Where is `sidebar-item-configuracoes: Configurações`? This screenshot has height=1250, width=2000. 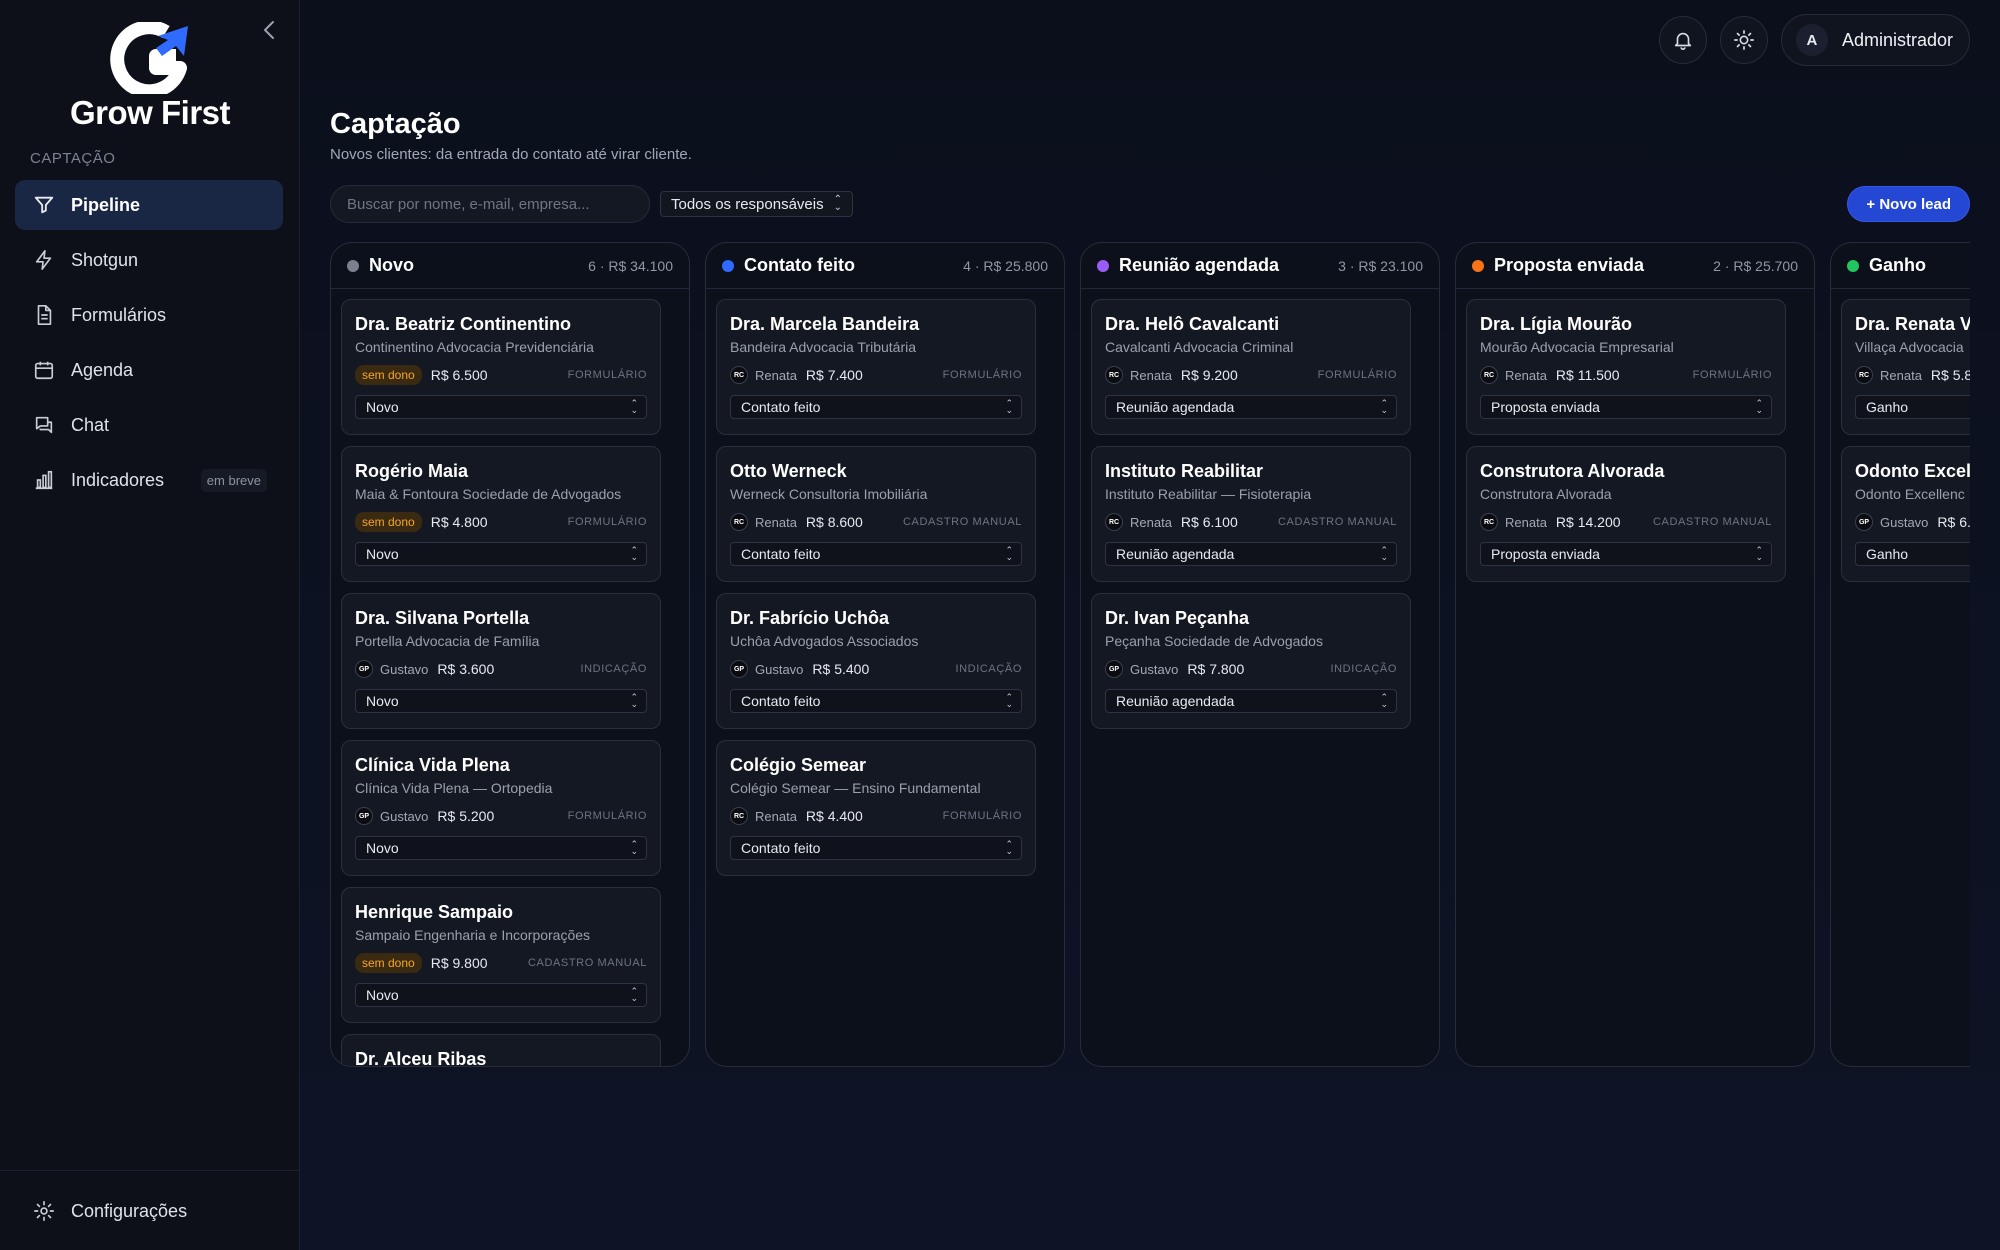
sidebar-item-configuracoes: Configurações is located at coordinates (149, 1211).